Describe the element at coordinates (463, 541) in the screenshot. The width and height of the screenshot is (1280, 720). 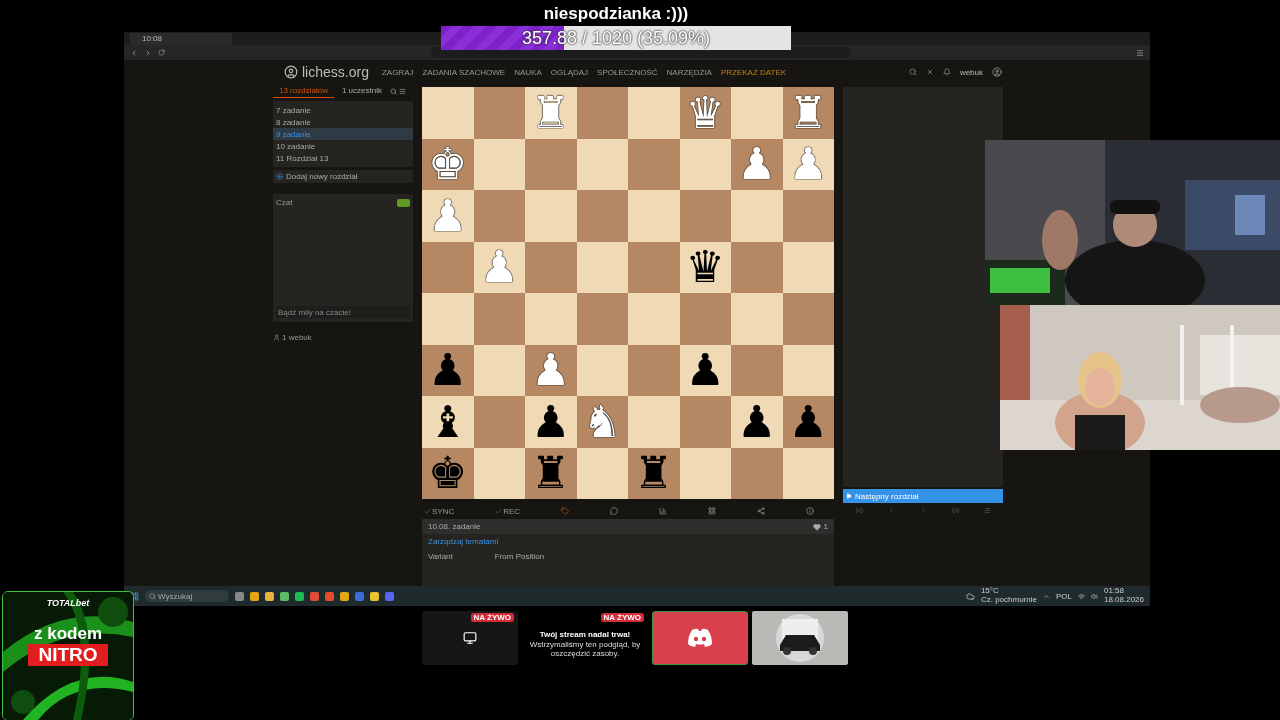
I see `topics-link: Zarządzaj tematami` at that location.